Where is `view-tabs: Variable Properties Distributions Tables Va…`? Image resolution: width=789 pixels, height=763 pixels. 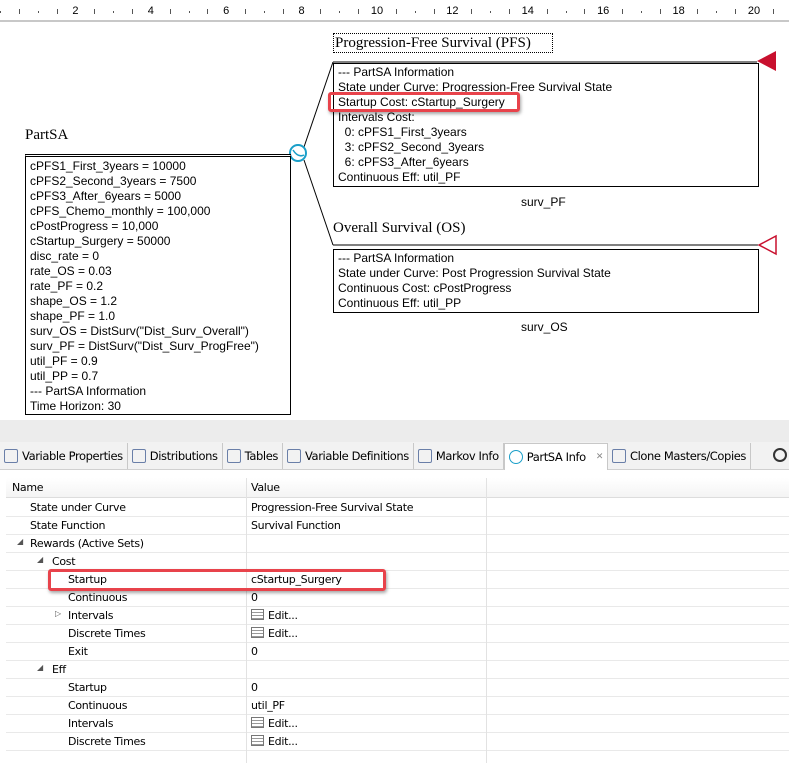
view-tabs: Variable Properties Distributions Tables Va… is located at coordinates (394, 456).